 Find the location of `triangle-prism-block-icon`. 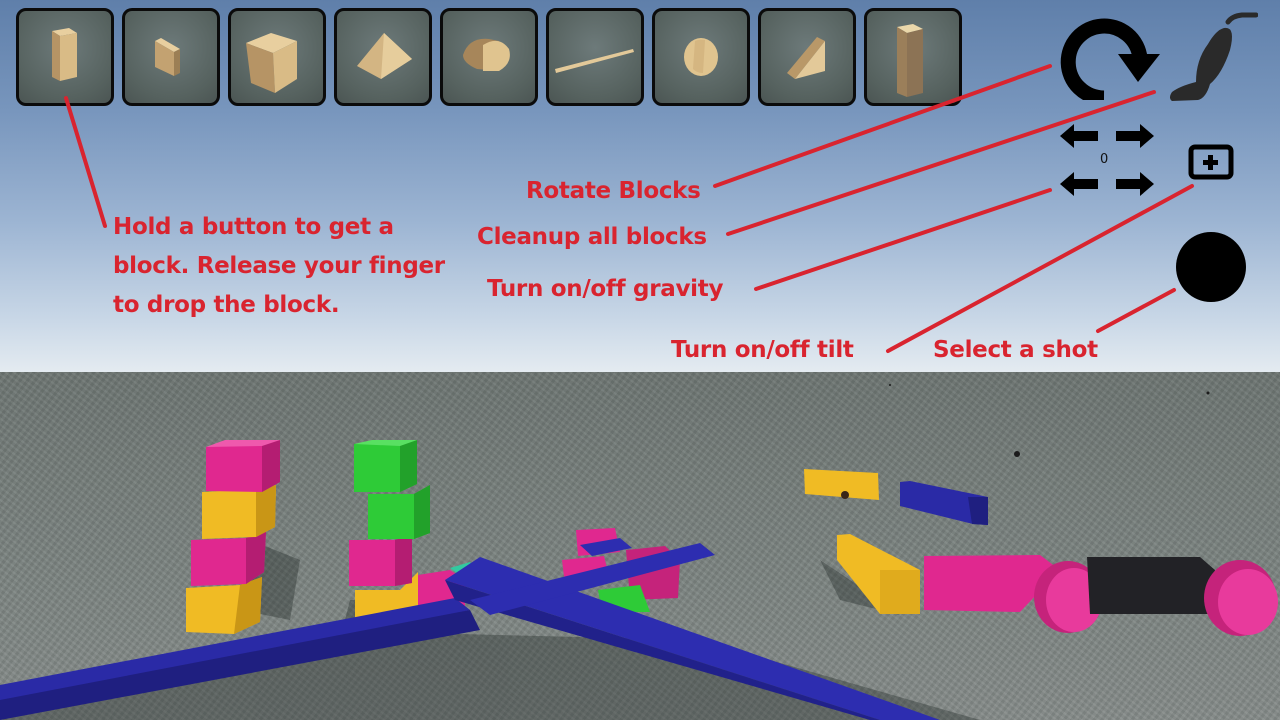

triangle-prism-block-icon is located at coordinates (384, 56).